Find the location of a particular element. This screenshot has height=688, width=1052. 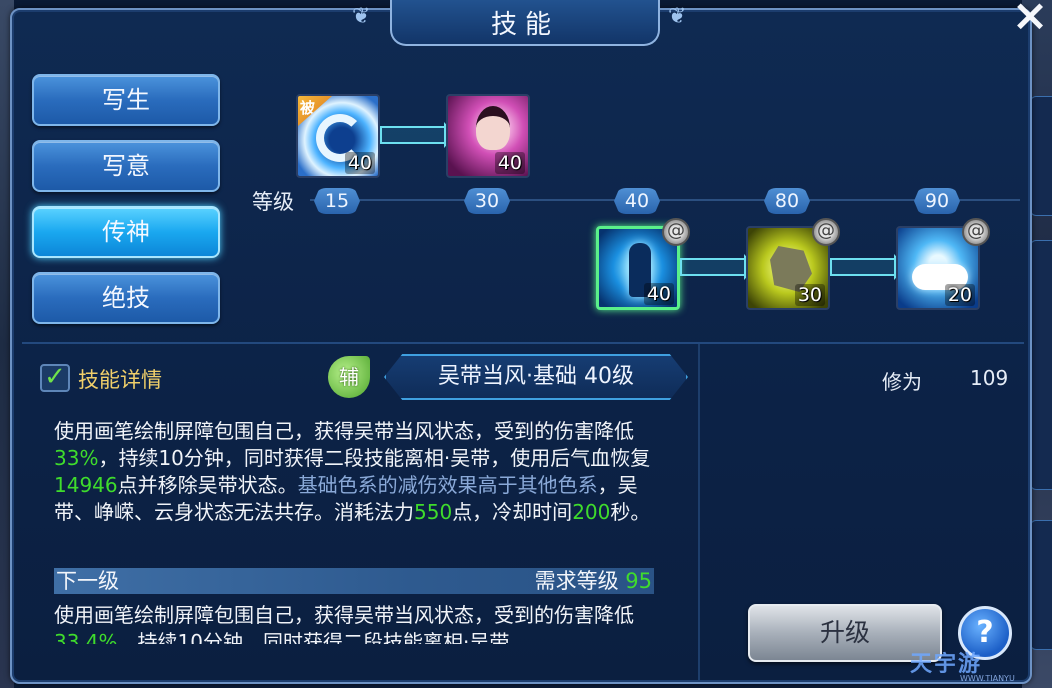

skill-detail-label: 技能详情 is located at coordinates (120, 380).